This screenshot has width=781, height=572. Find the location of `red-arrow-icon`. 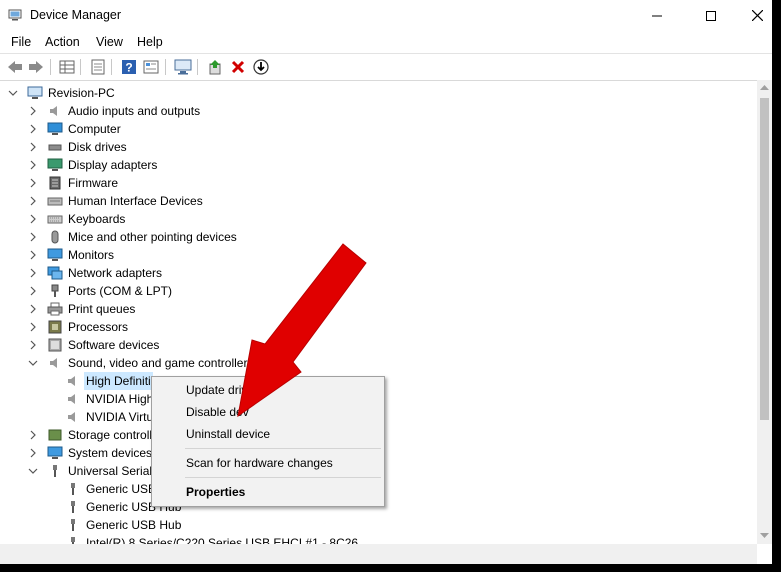

red-arrow-icon is located at coordinates (302, 330).